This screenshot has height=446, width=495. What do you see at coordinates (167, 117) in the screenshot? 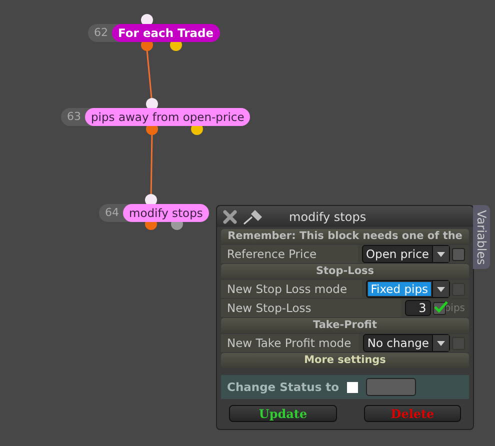
I see `block-node: pips away from open-price` at bounding box center [167, 117].